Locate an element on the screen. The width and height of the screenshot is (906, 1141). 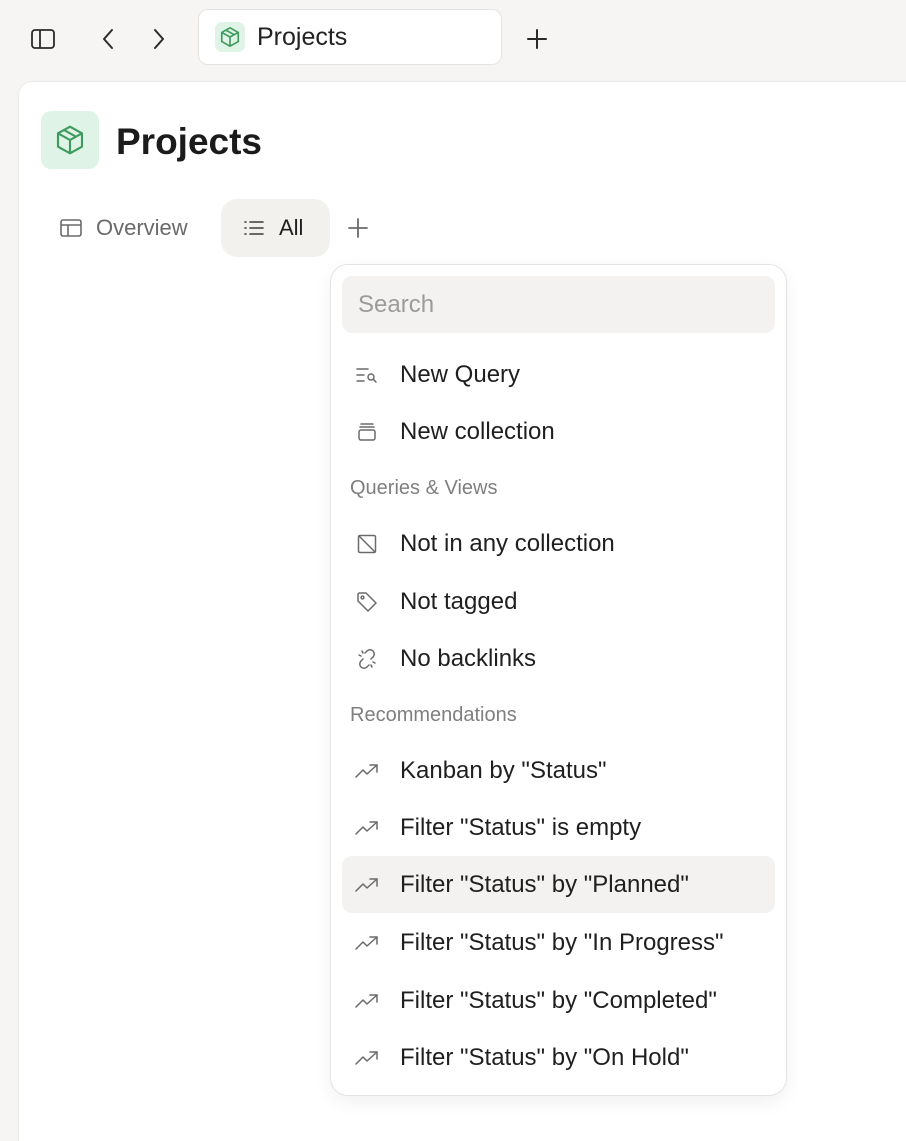
menu-item-new-collection: New collection is located at coordinates (558, 431).